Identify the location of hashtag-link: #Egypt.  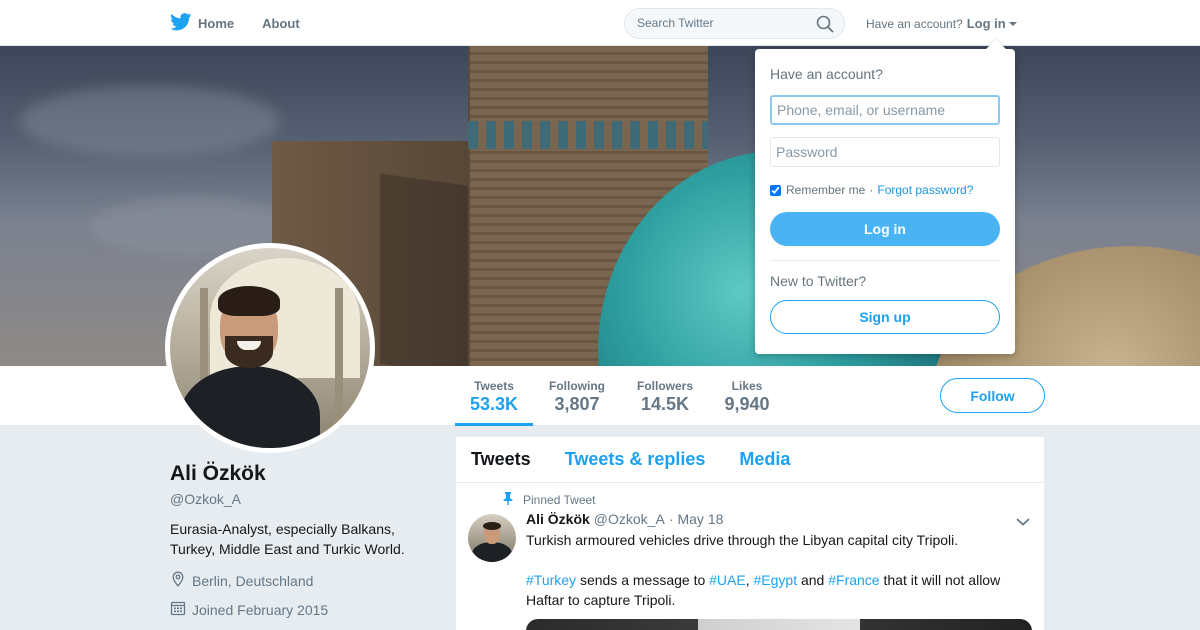
(776, 580).